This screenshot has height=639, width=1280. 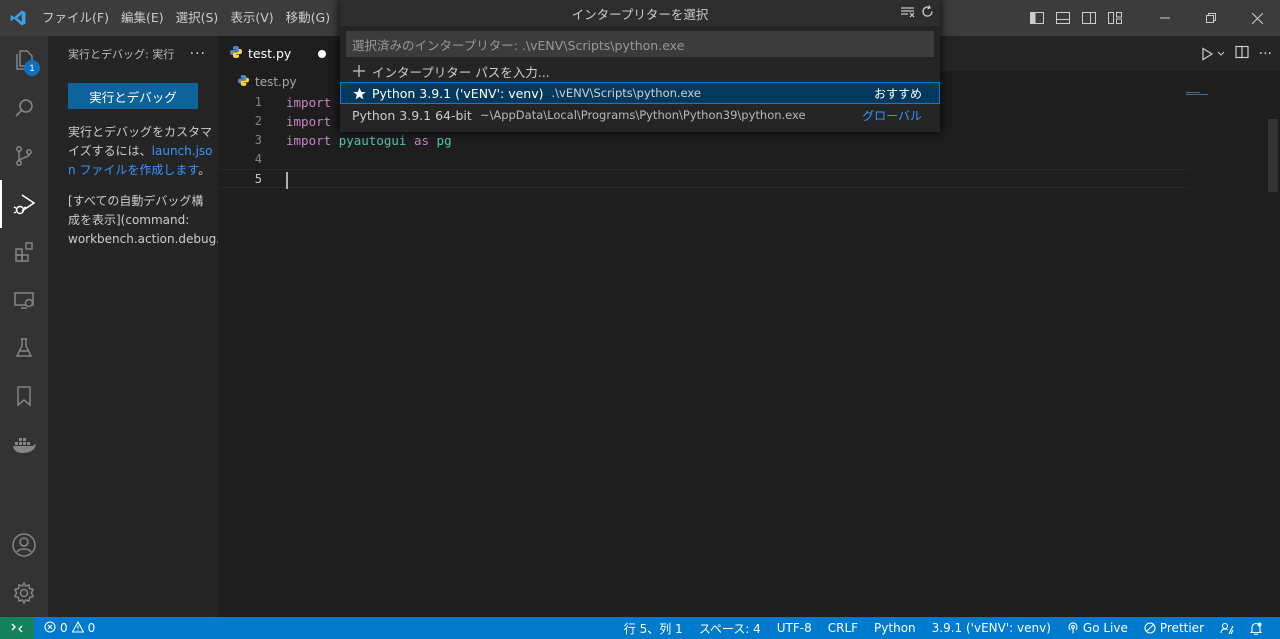 I want to click on quick-pick-title-text: インタープリターを選択, so click(x=640, y=14).